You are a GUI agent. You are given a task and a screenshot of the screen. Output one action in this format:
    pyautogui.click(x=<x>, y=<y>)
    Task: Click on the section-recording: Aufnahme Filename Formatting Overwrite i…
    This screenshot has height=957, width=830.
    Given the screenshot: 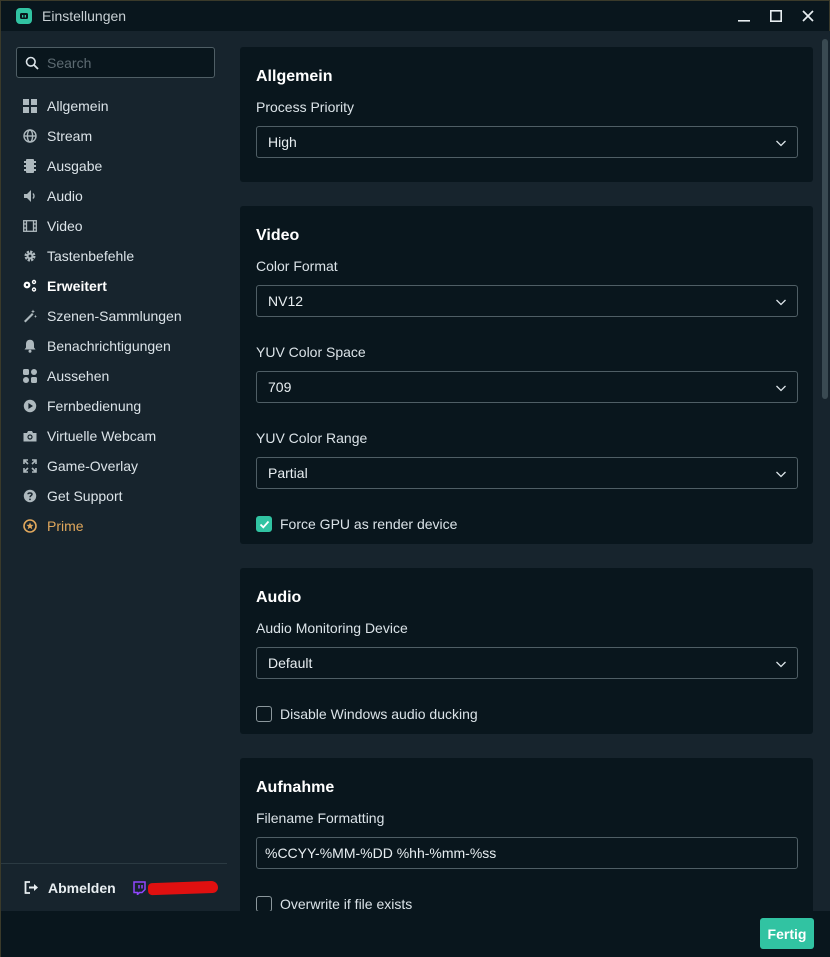 What is the action you would take?
    pyautogui.click(x=526, y=834)
    